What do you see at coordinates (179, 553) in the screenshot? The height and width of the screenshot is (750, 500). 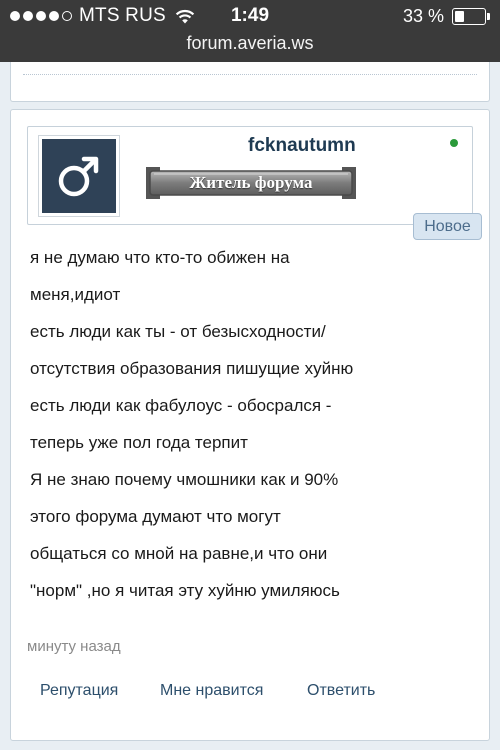 I see `message-line: общаться со мной на равне,и что они` at bounding box center [179, 553].